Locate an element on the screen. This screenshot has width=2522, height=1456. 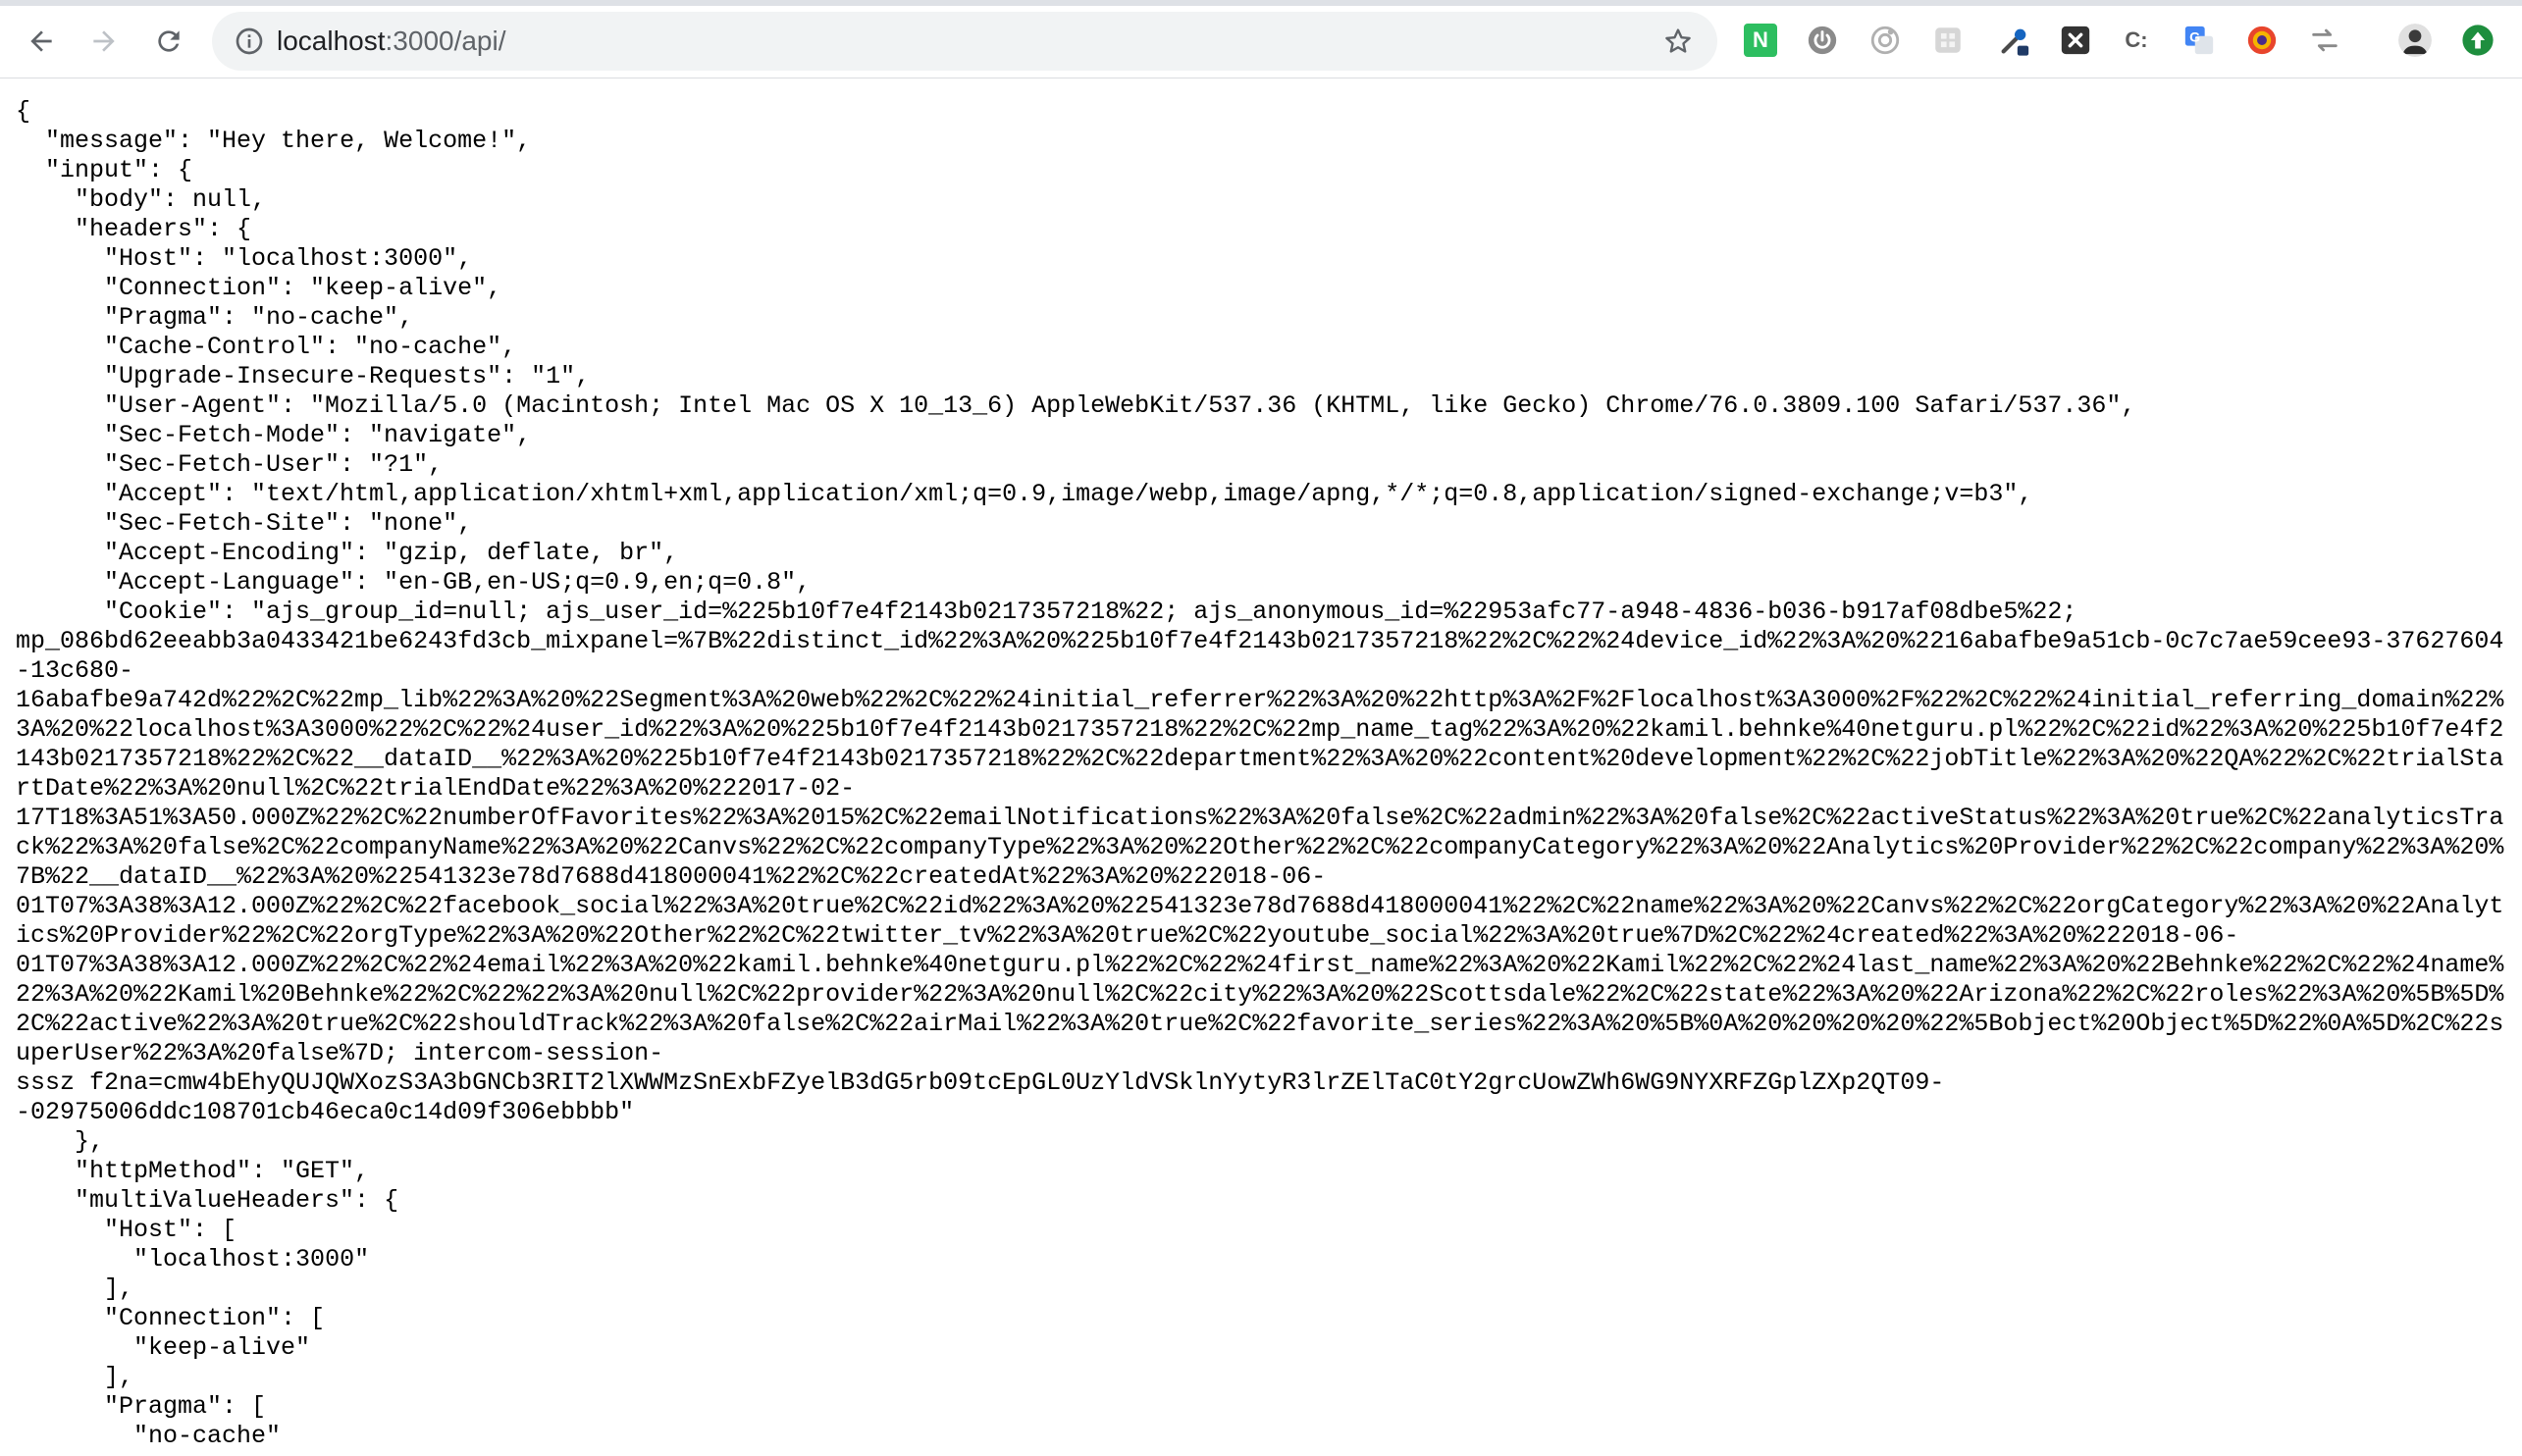
ci-icon: C: is located at coordinates (2136, 40).